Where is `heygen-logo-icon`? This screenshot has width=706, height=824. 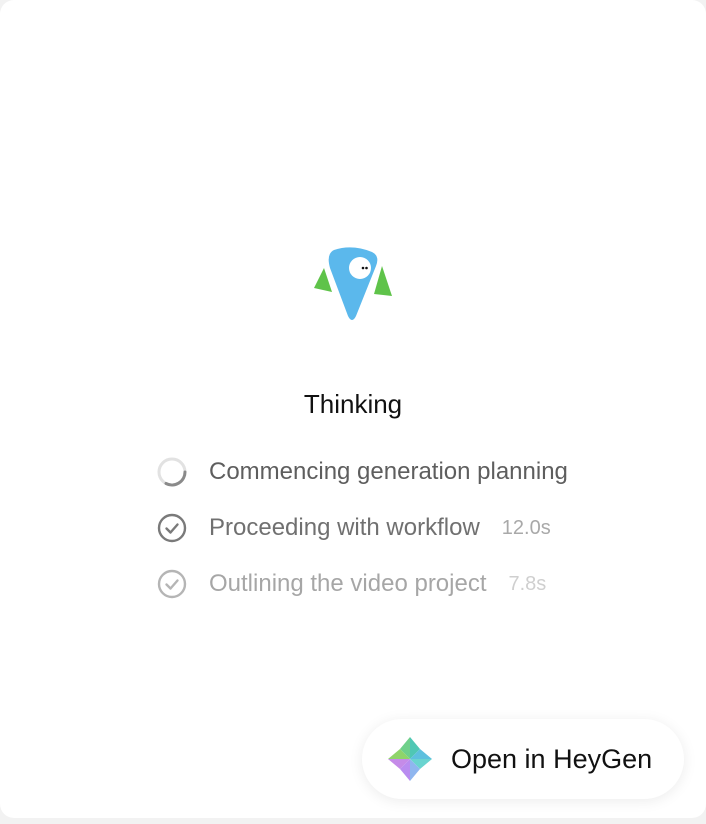 heygen-logo-icon is located at coordinates (410, 759).